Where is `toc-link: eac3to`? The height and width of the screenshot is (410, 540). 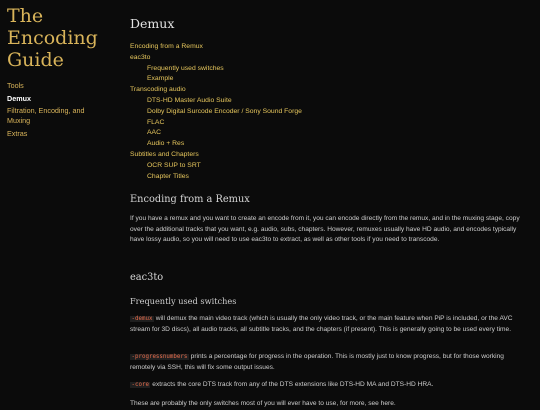
toc-link: eac3to is located at coordinates (325, 58).